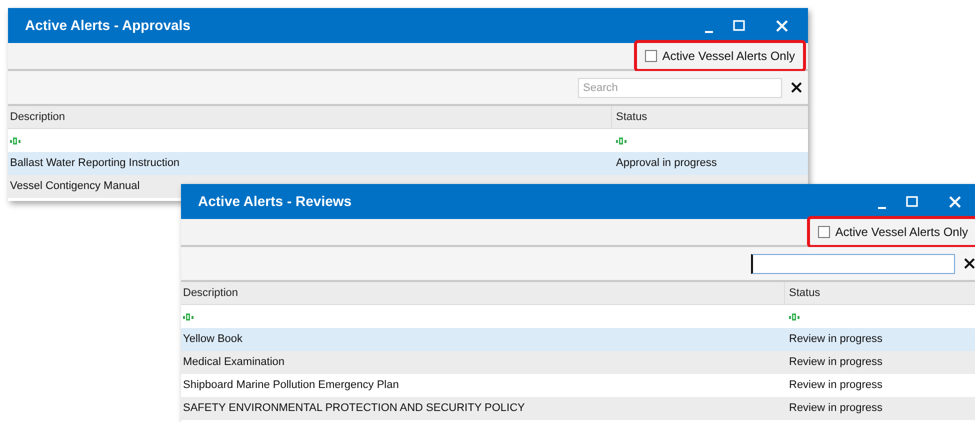 This screenshot has width=975, height=422. Describe the element at coordinates (354, 408) in the screenshot. I see `table-cell-text: SAFETY ENVIRONMENTAL PROTECTION AND SECURITY POLICY` at that location.